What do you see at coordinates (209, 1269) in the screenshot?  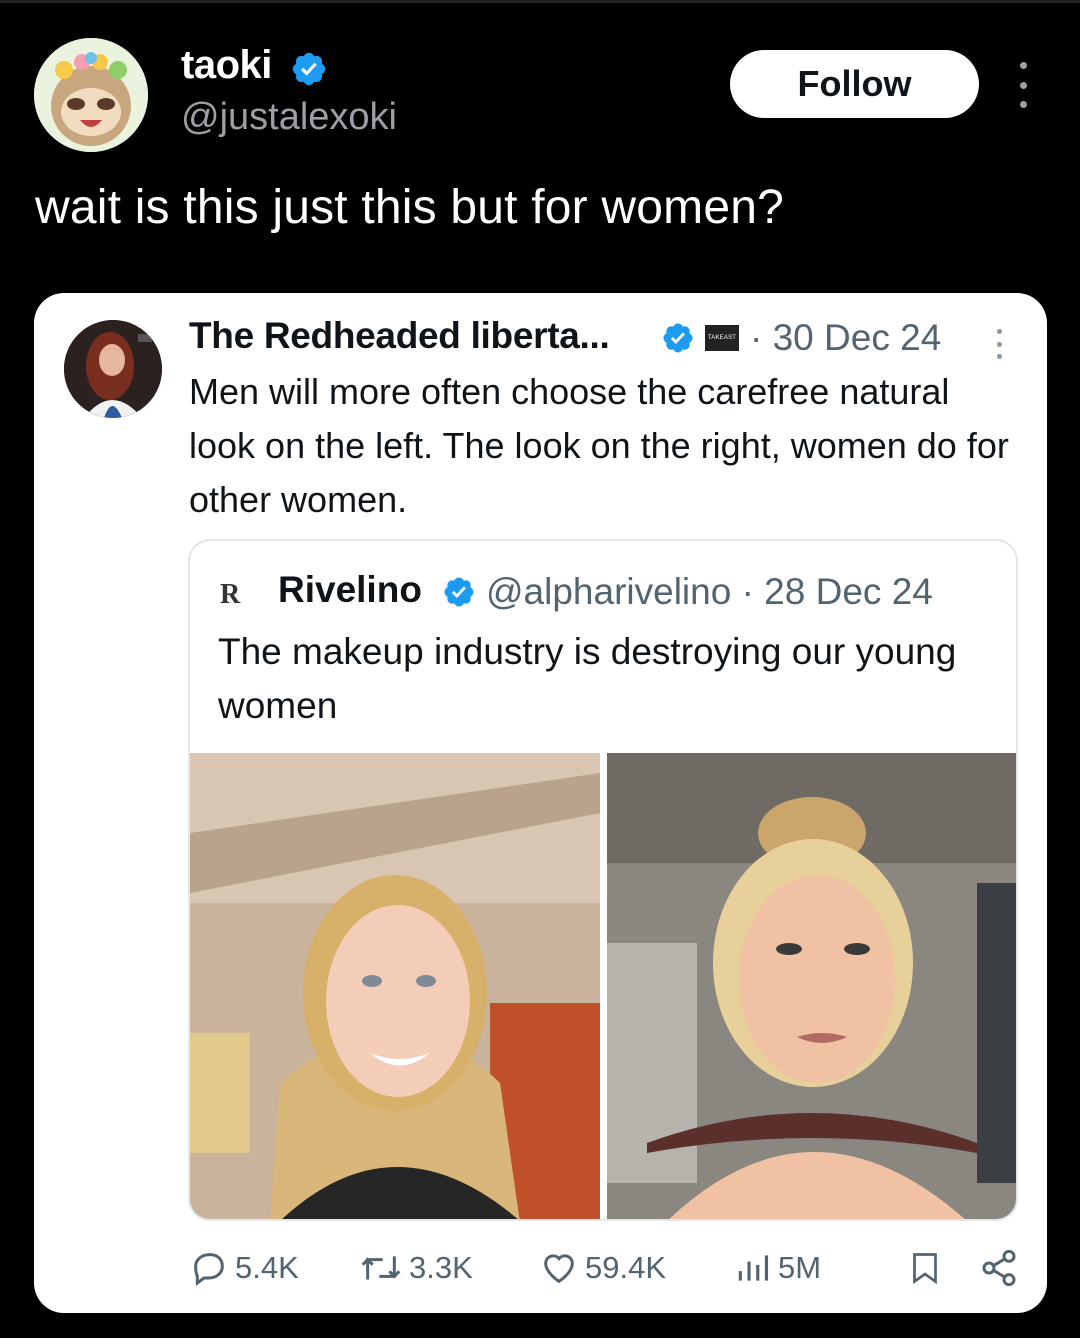 I see `reply-icon` at bounding box center [209, 1269].